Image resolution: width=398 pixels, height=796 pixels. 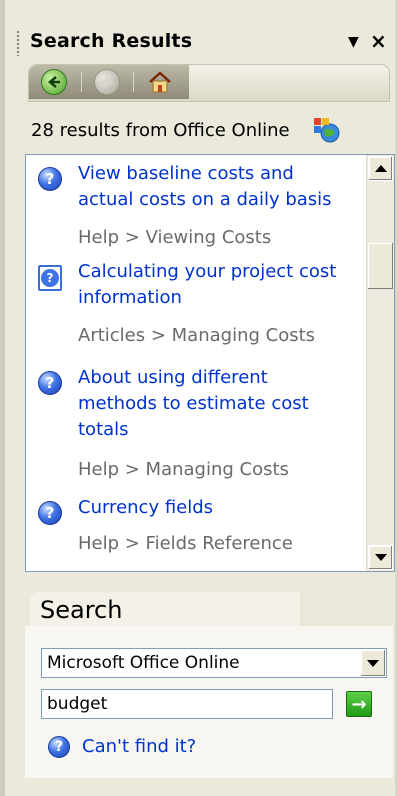 I want to click on back-arrow-icon, so click(x=54, y=82).